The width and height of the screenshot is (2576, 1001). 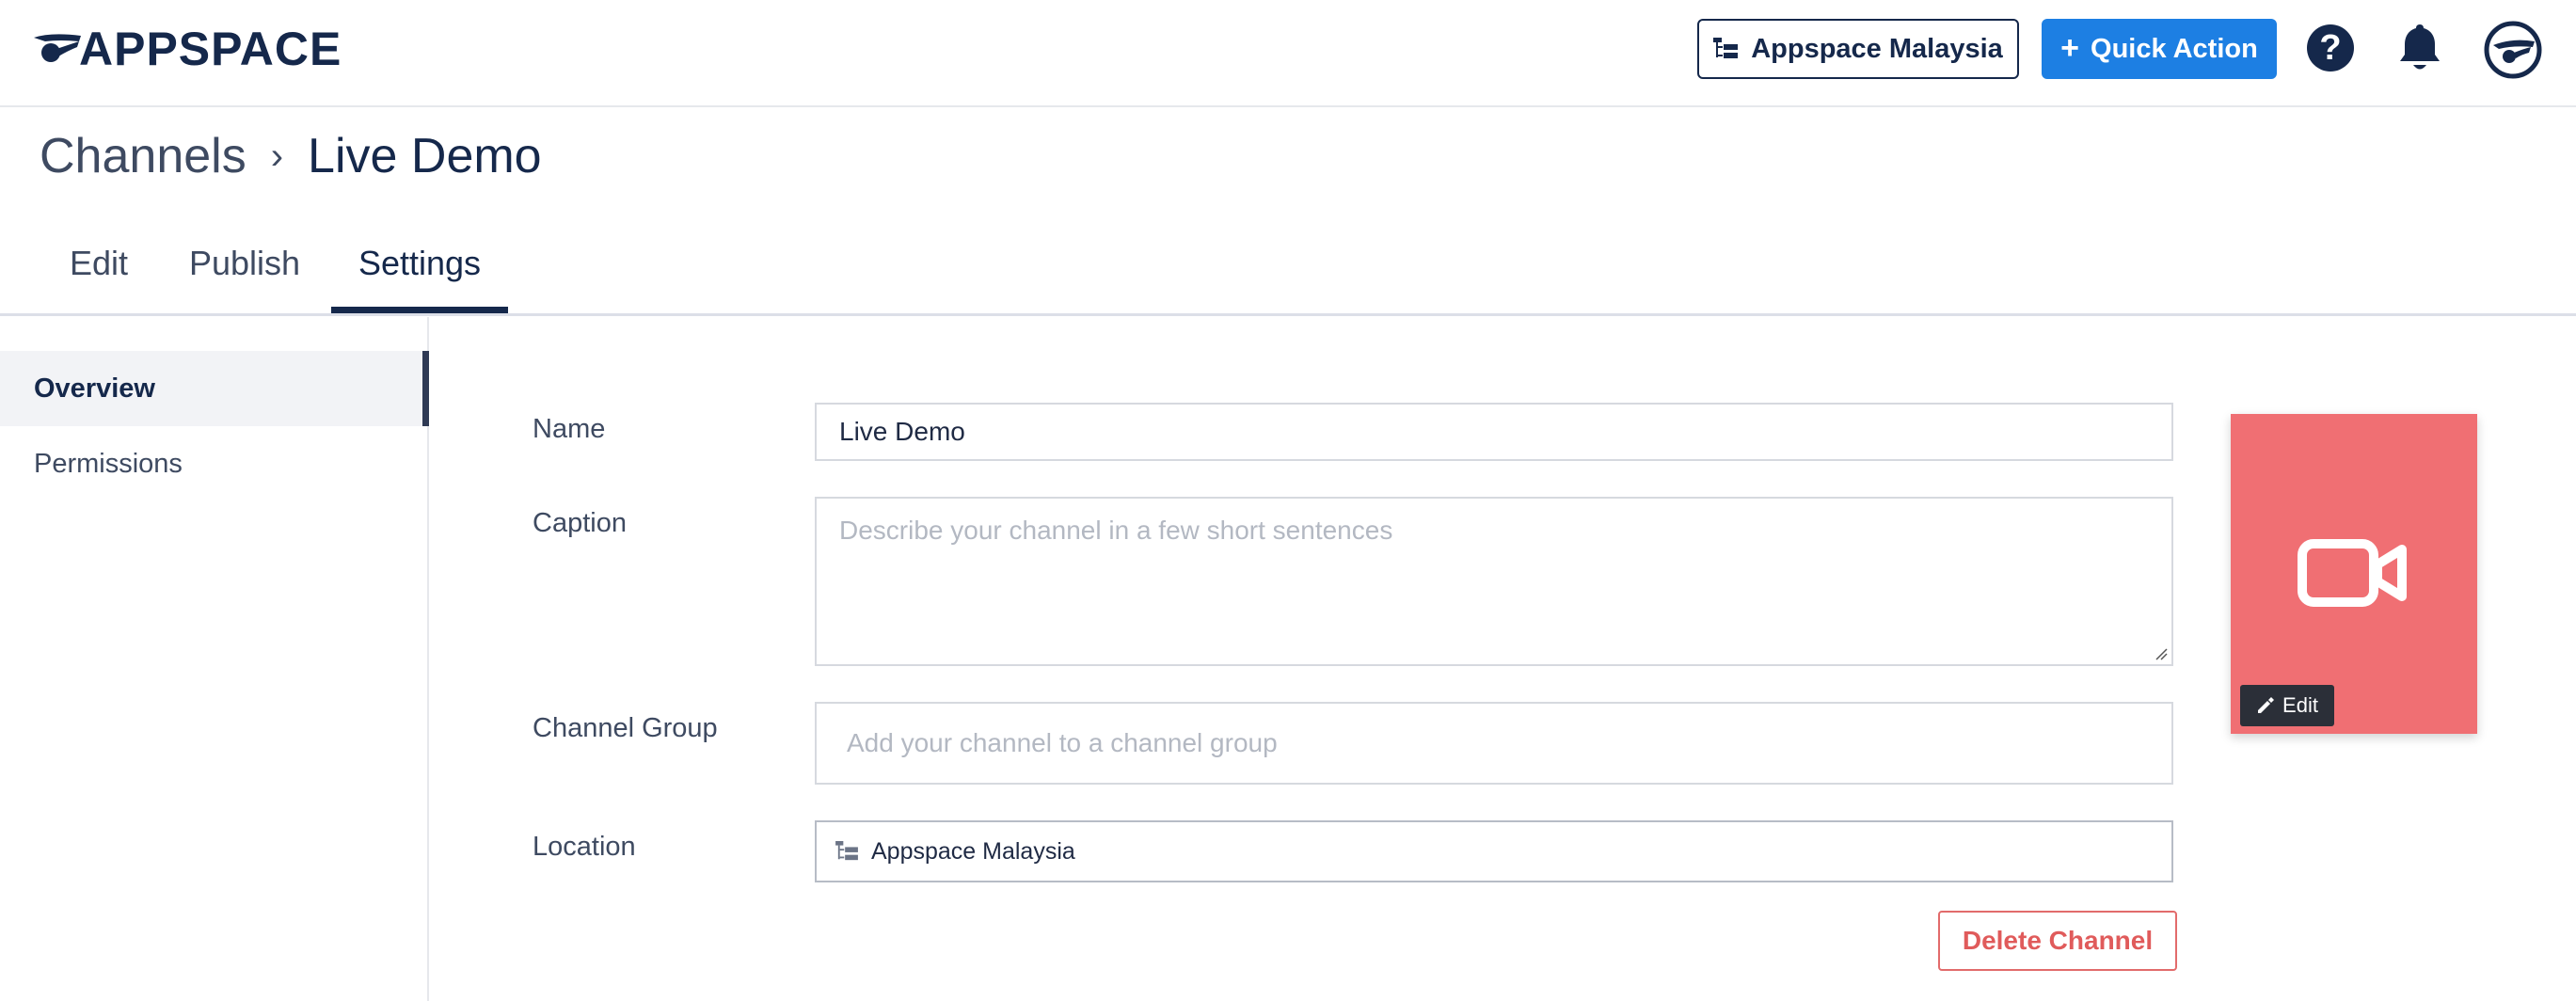 What do you see at coordinates (2513, 50) in the screenshot?
I see `user-avatar-icon` at bounding box center [2513, 50].